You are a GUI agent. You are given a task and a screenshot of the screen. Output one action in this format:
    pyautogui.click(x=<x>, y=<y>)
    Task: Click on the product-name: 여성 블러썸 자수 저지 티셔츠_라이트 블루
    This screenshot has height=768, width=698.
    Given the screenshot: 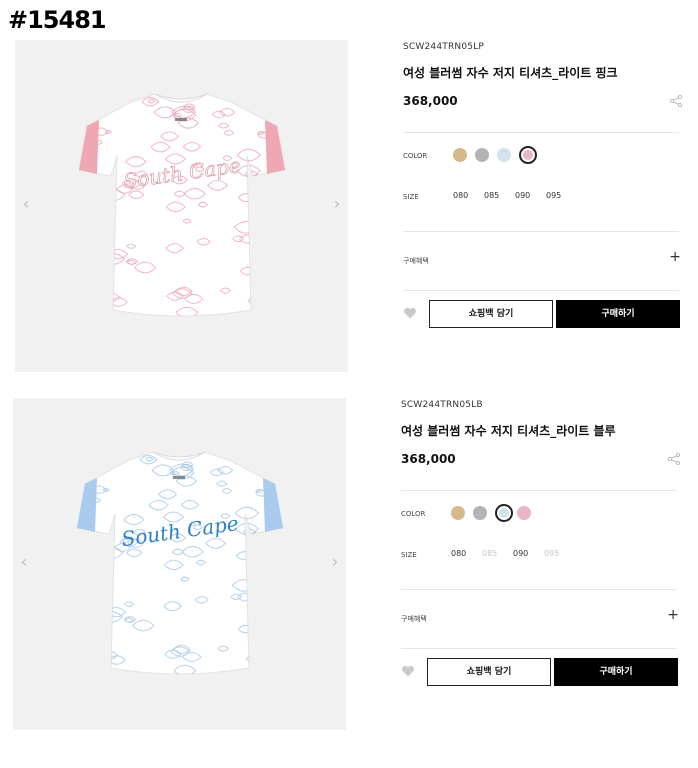 What is the action you would take?
    pyautogui.click(x=508, y=431)
    